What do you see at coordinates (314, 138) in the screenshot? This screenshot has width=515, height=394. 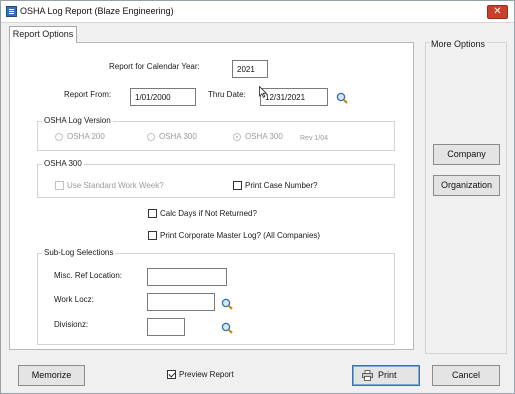 I see `rev-note: Rev 1/04` at bounding box center [314, 138].